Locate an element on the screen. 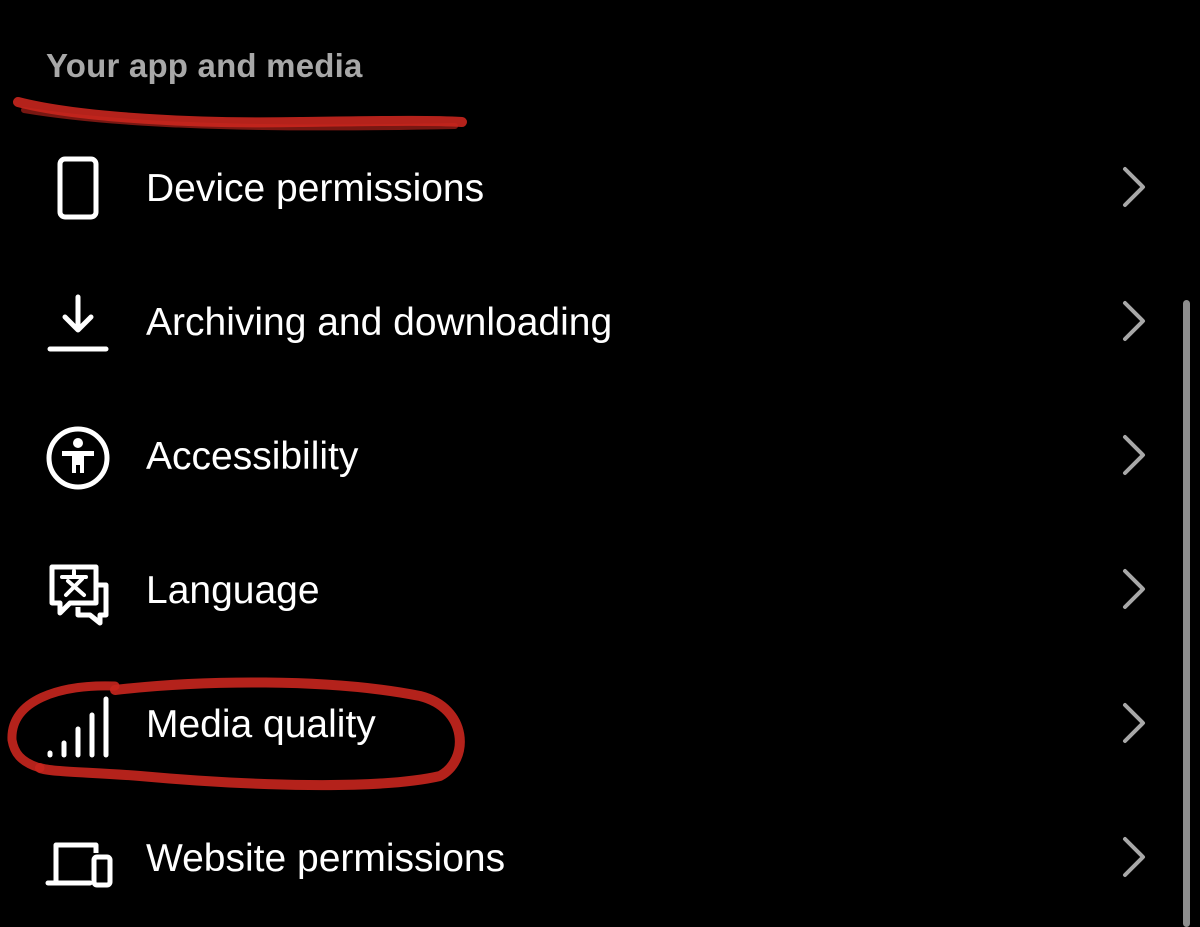 This screenshot has height=927, width=1200. annotation-underline is located at coordinates (240, 112).